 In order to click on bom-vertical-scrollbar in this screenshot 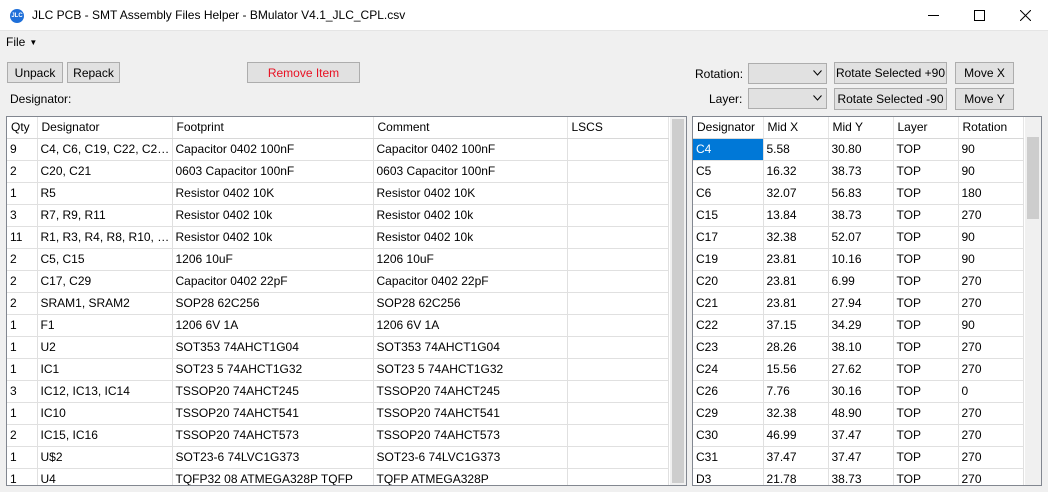, I will do `click(678, 301)`.